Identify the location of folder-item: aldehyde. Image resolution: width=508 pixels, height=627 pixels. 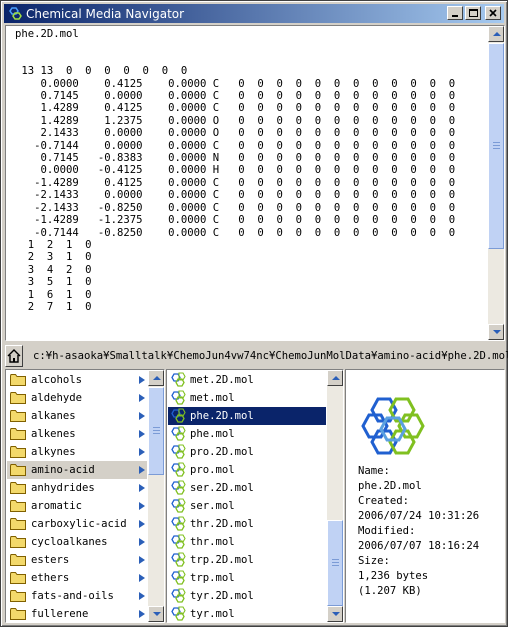
(77, 398).